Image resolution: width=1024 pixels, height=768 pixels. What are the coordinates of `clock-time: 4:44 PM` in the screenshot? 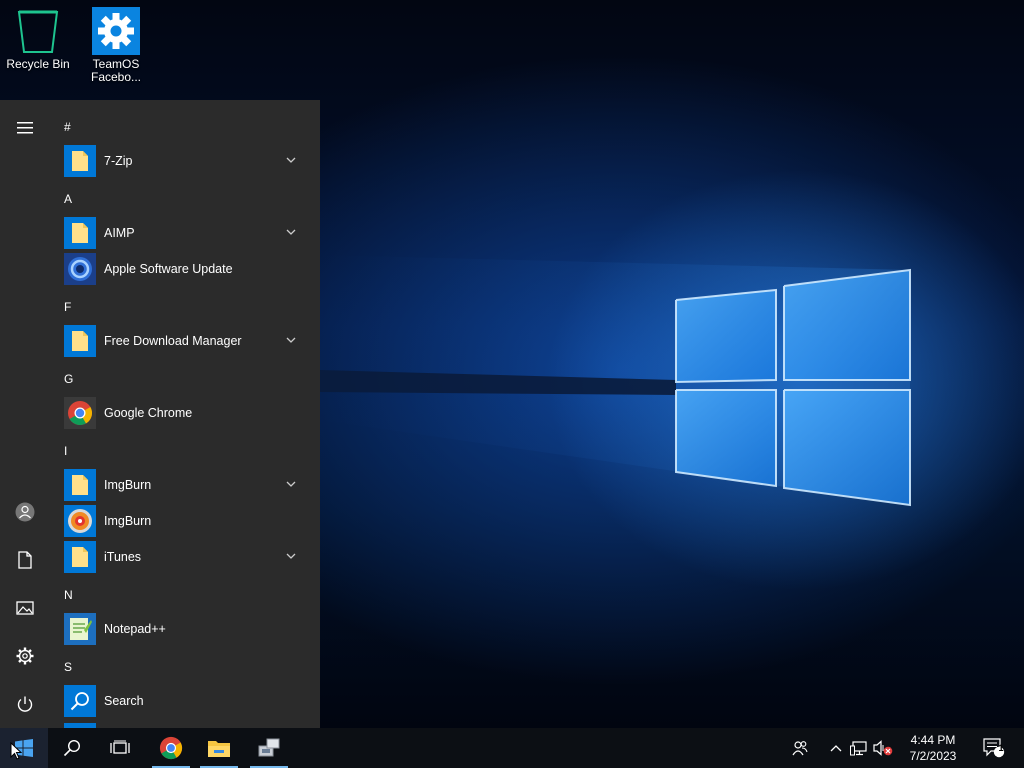 It's located at (933, 740).